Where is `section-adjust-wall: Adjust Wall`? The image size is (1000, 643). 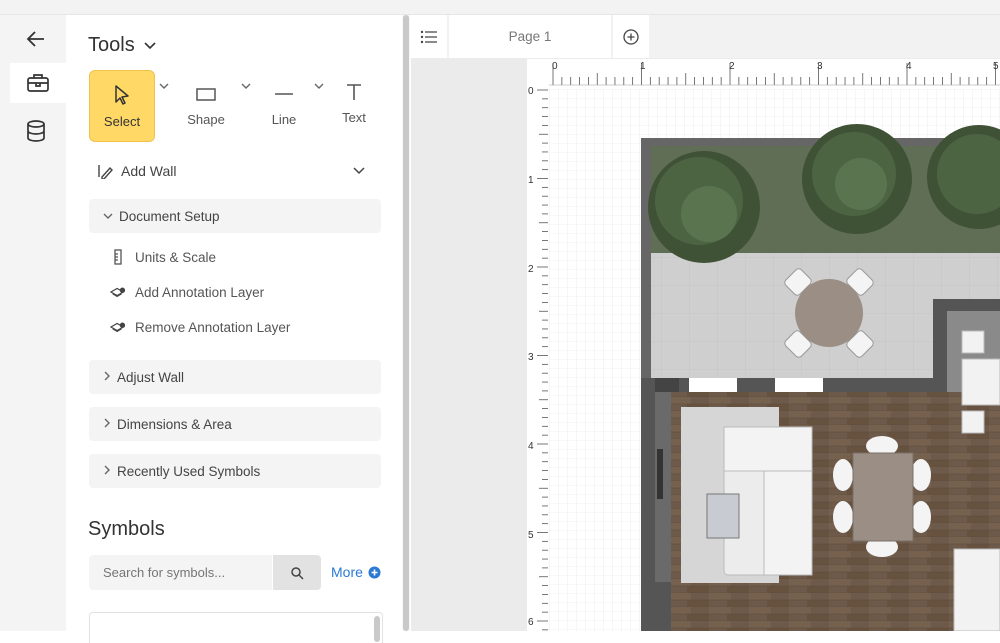
section-adjust-wall: Adjust Wall is located at coordinates (235, 377).